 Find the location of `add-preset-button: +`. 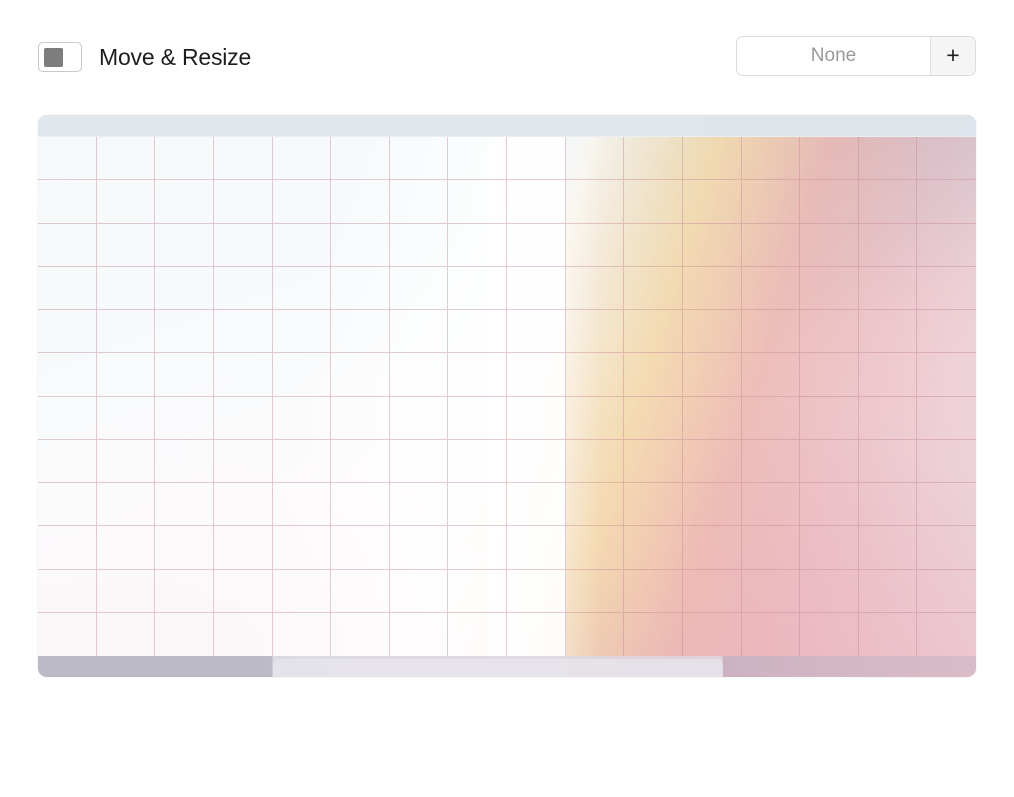

add-preset-button: + is located at coordinates (953, 56).